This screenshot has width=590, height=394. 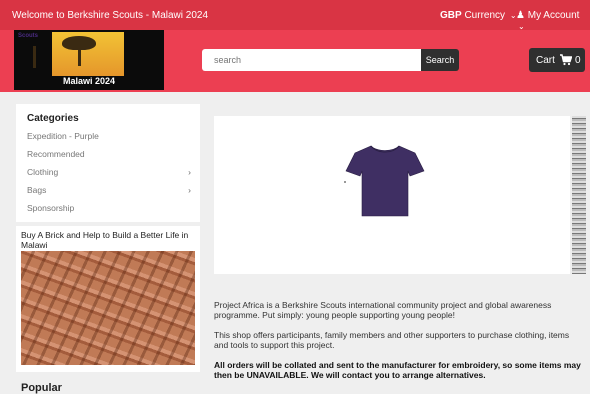 I want to click on popular-heading: Popular, so click(x=41, y=388).